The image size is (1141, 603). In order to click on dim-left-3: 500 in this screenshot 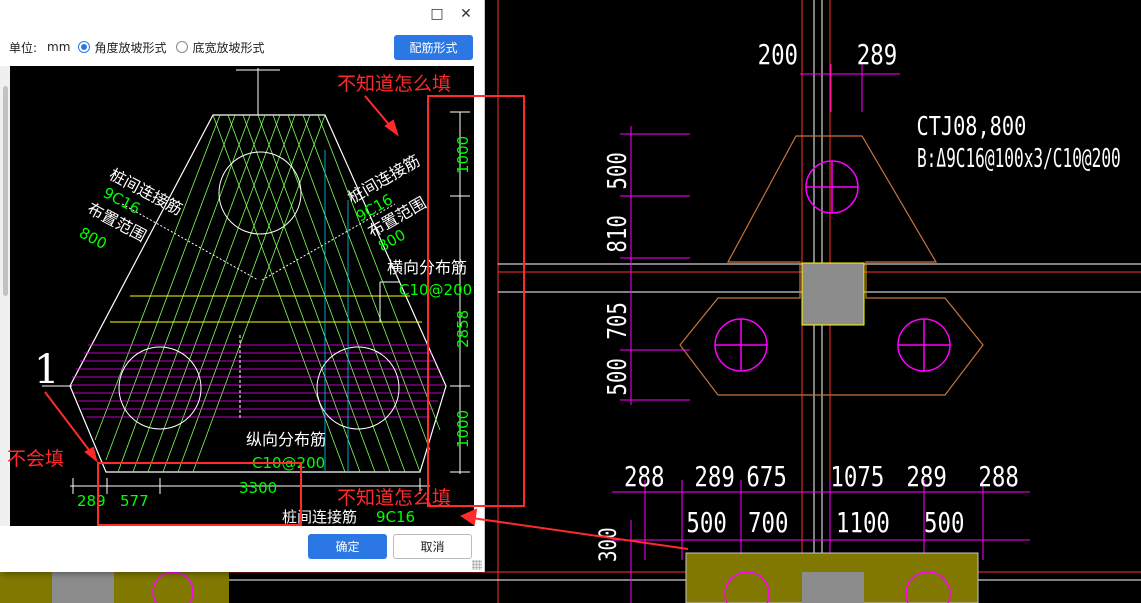, I will do `click(617, 377)`.